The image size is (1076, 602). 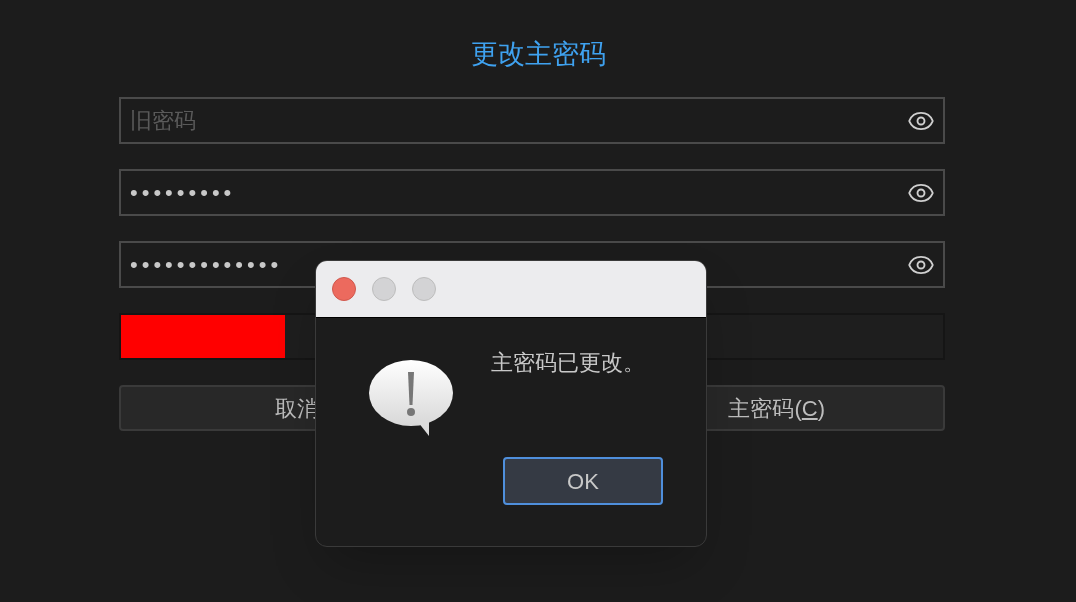 I want to click on dialog-message: 主密码已更改。, so click(x=568, y=363).